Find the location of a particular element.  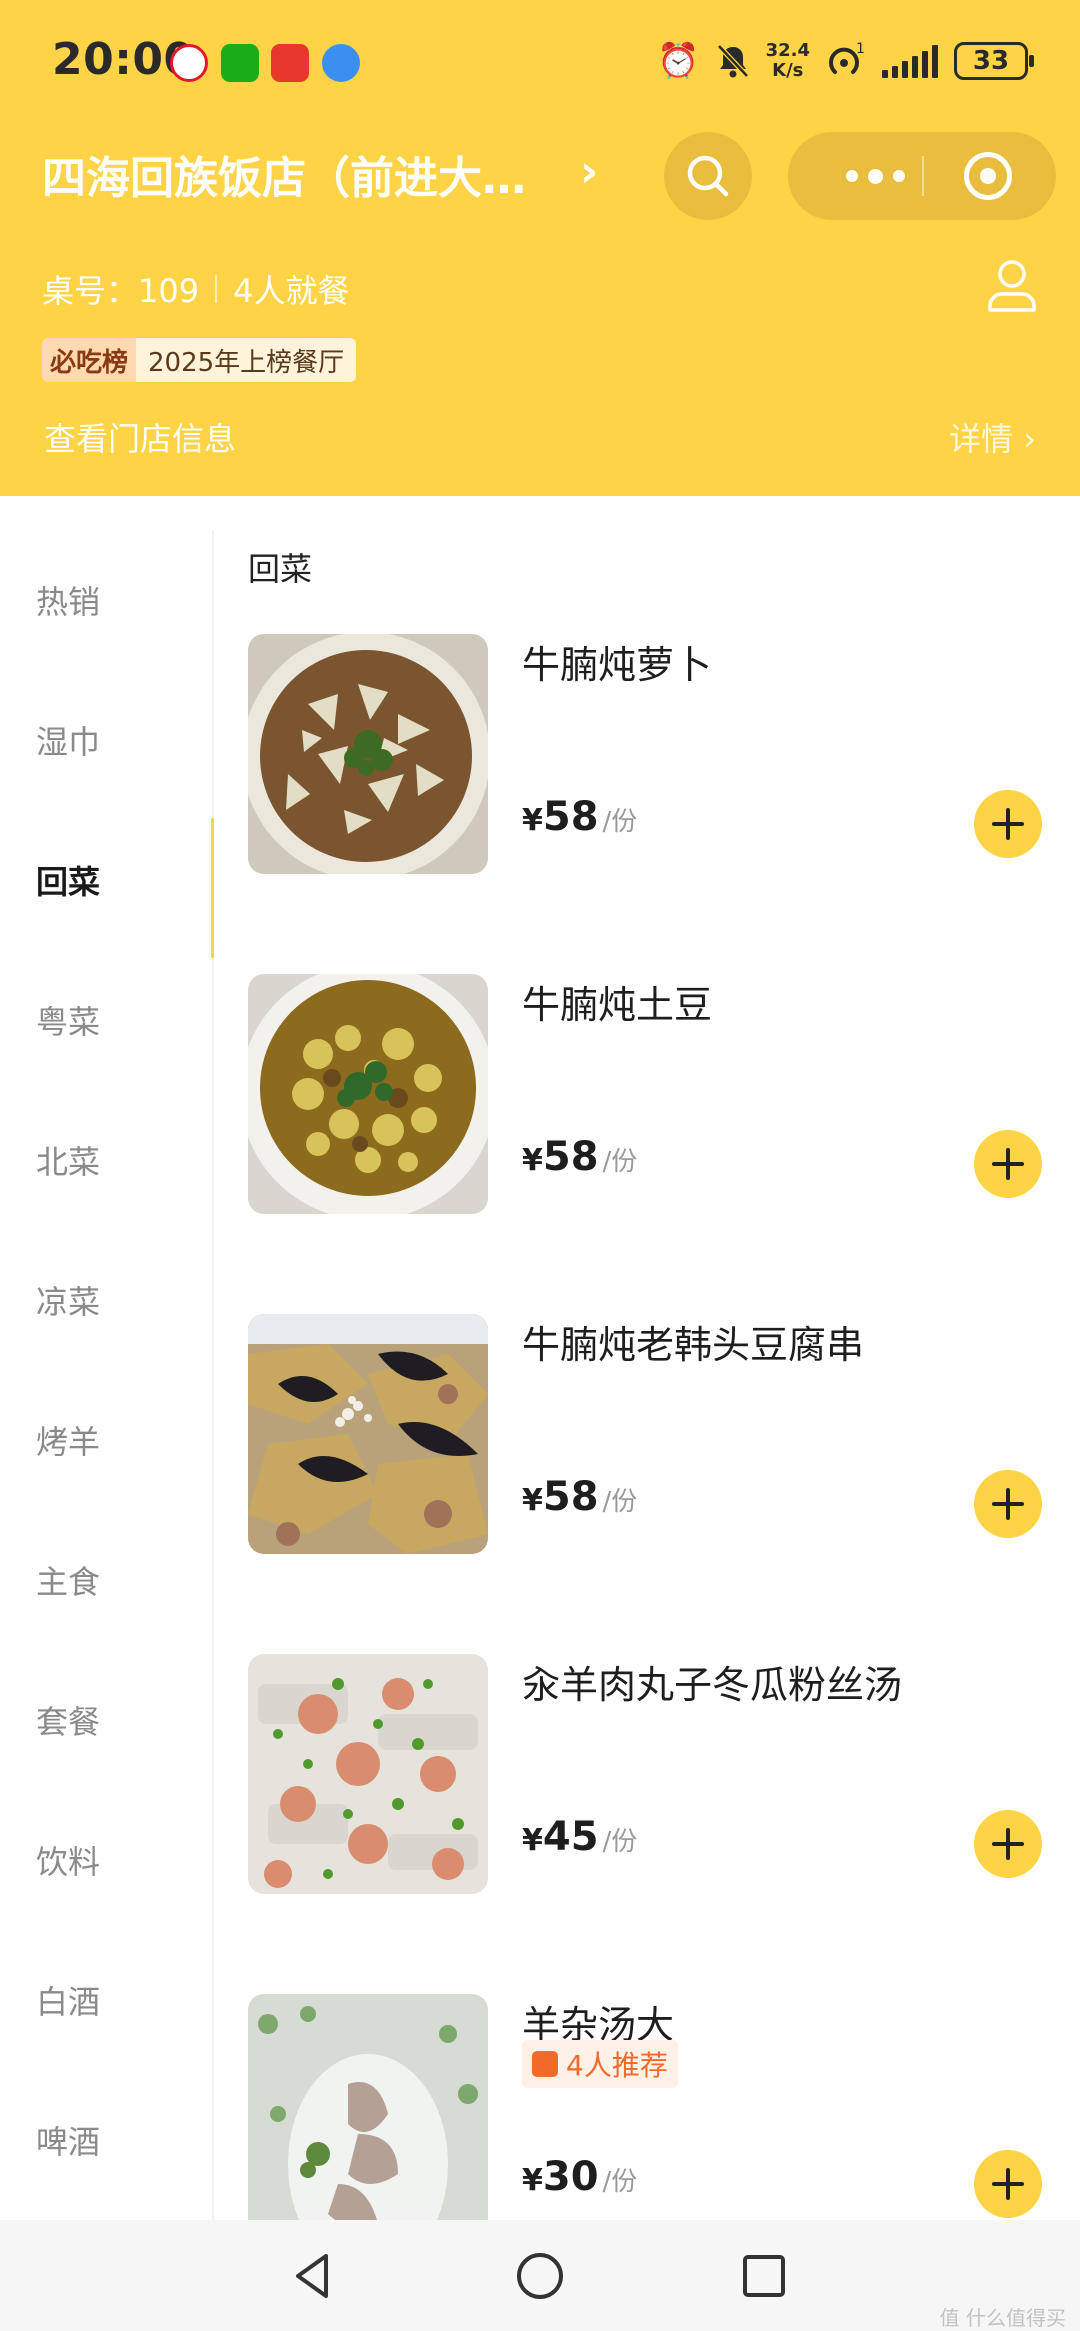

cell-signal-icon is located at coordinates (910, 61).